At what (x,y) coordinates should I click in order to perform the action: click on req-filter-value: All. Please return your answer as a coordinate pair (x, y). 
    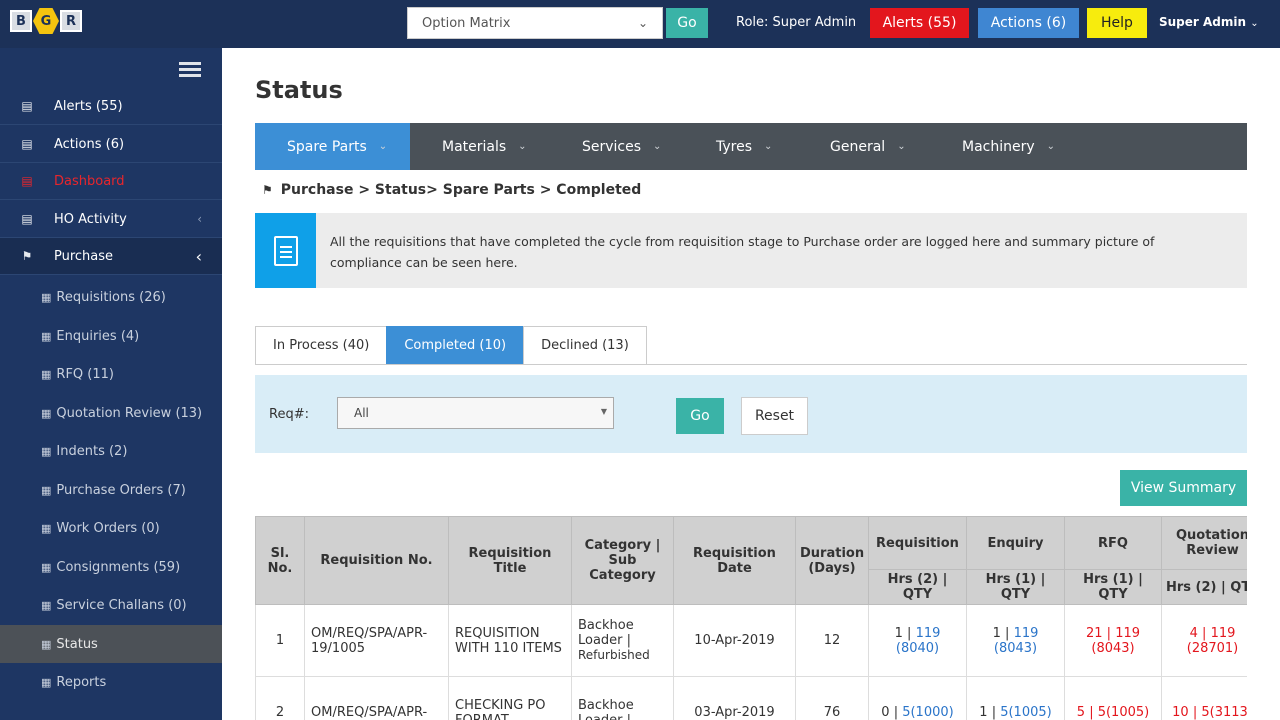
    Looking at the image, I should click on (361, 413).